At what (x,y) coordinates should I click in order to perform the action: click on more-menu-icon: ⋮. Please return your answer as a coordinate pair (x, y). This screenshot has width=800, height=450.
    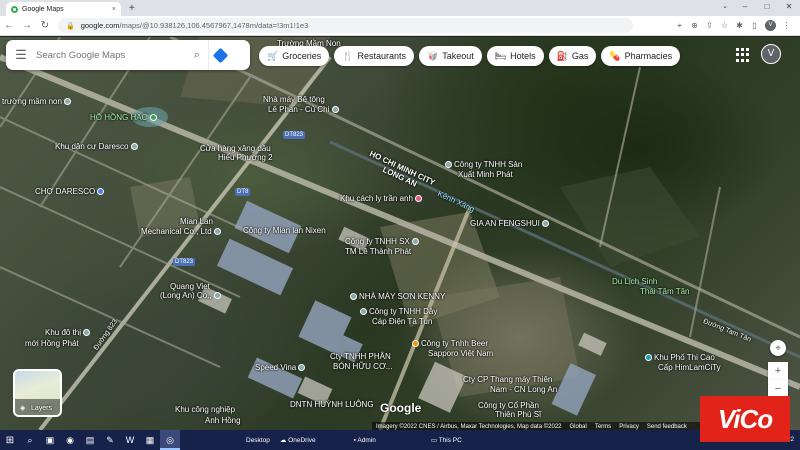
    Looking at the image, I should click on (786, 25).